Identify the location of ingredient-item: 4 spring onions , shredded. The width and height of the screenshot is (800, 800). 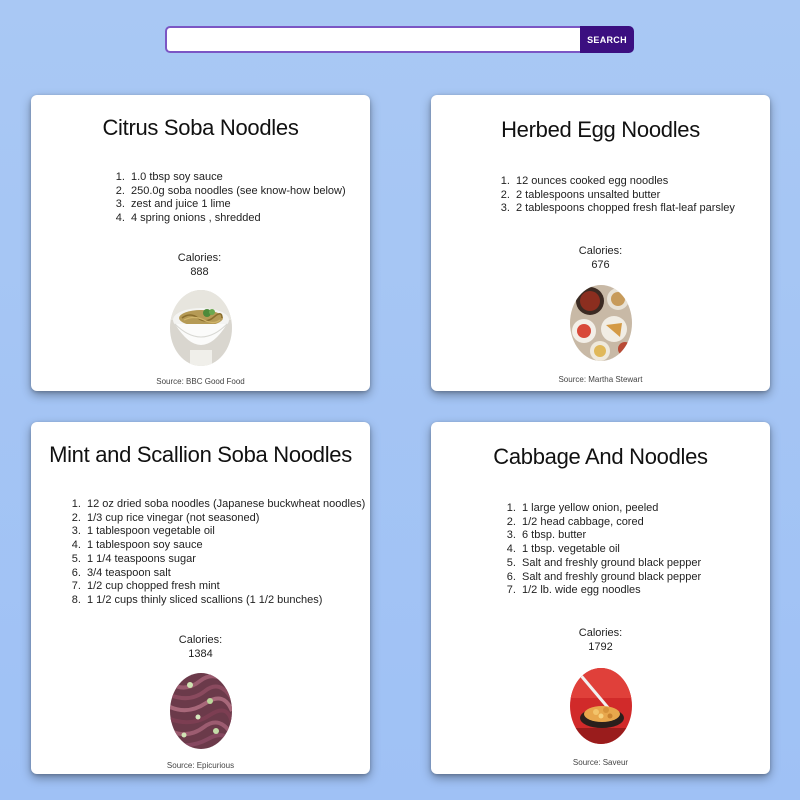
(237, 219).